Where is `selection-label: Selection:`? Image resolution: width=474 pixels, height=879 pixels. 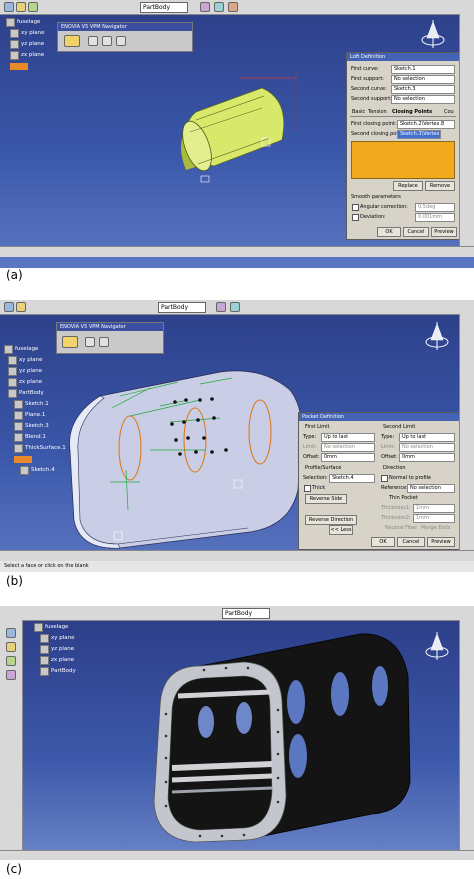
selection-label: Selection: is located at coordinates (315, 478).